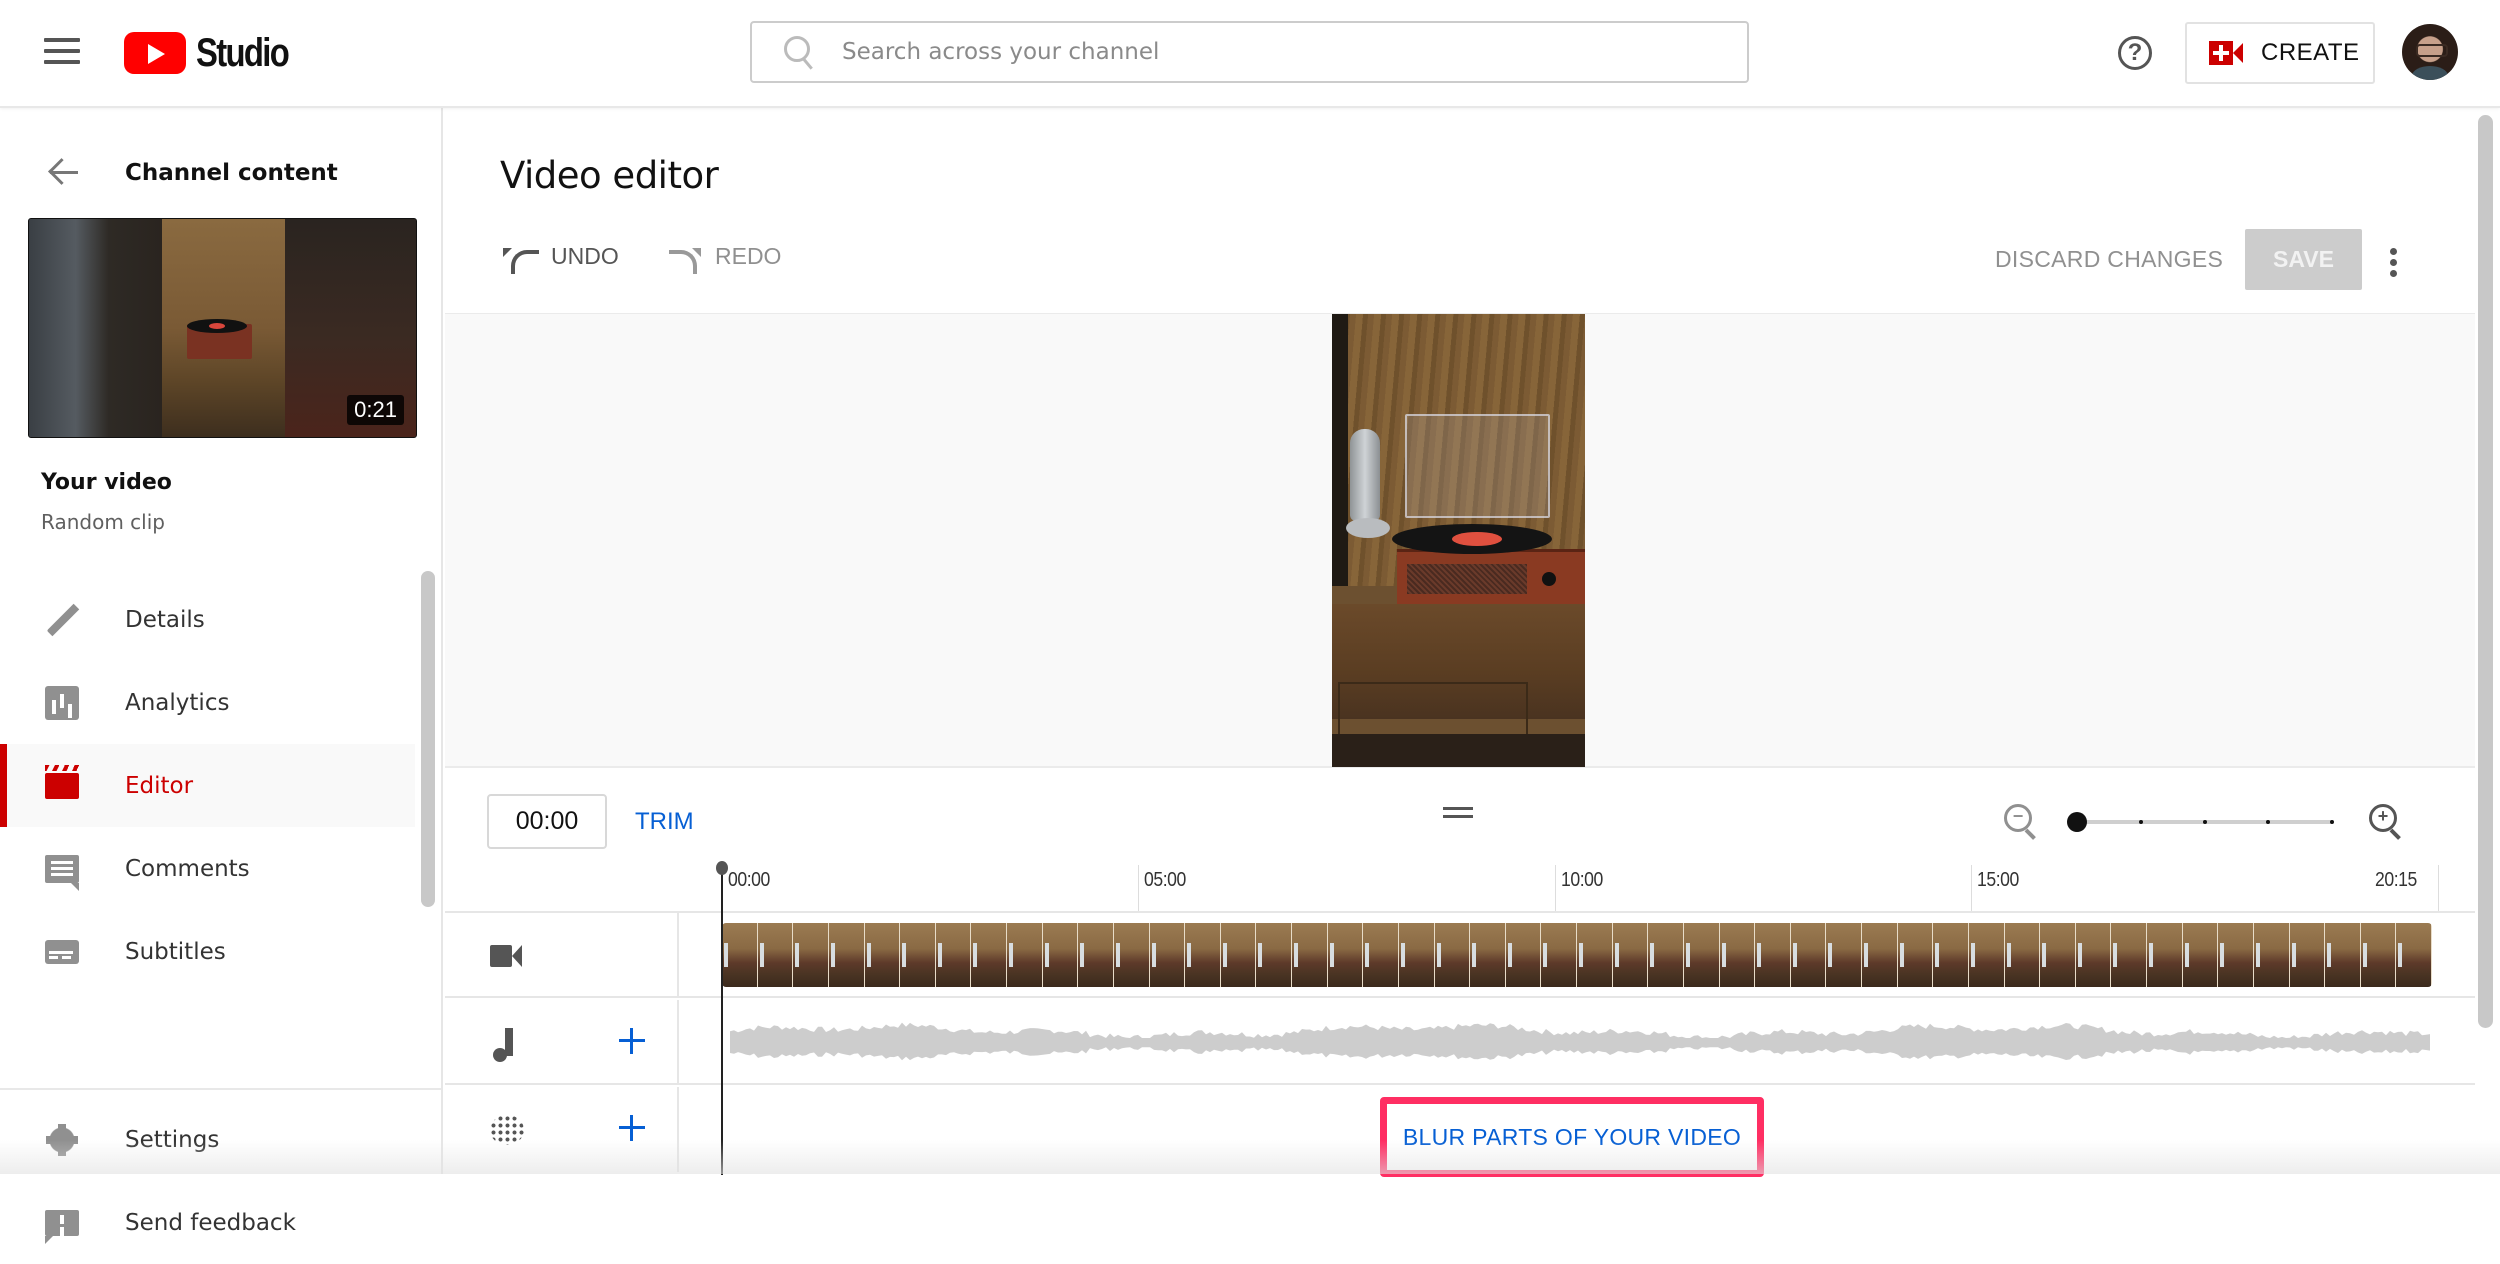  Describe the element at coordinates (207, 619) in the screenshot. I see `sidebar-item-details: Details` at that location.